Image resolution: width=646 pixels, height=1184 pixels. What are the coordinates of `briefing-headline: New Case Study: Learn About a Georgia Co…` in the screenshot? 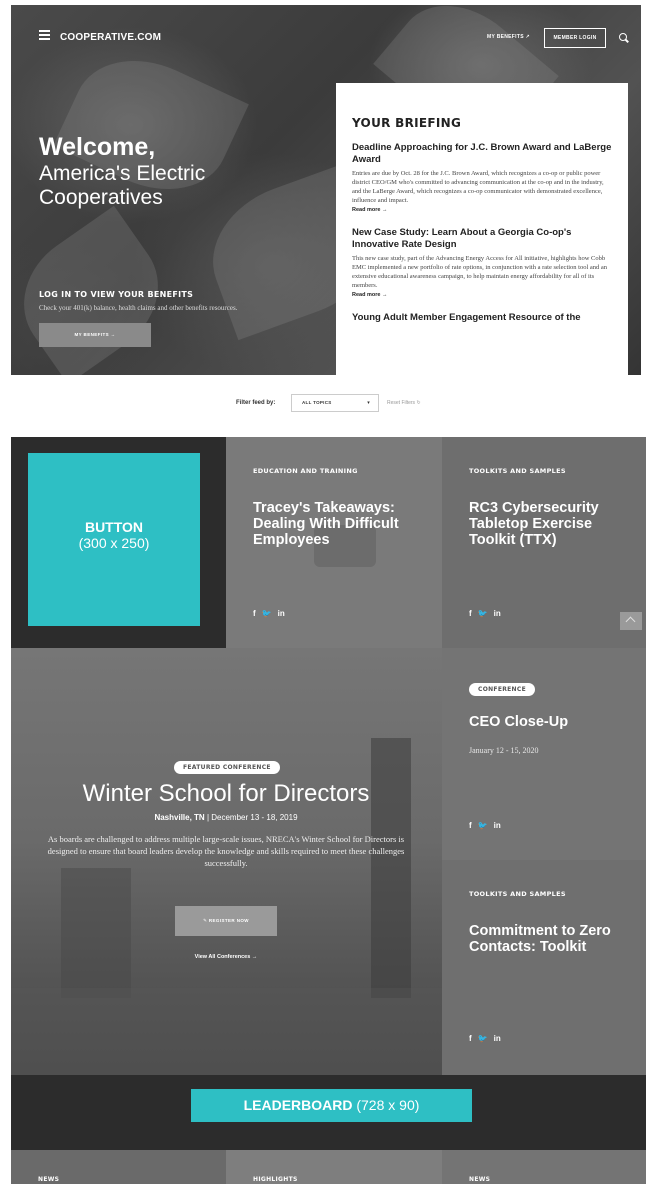 It's located at (482, 239).